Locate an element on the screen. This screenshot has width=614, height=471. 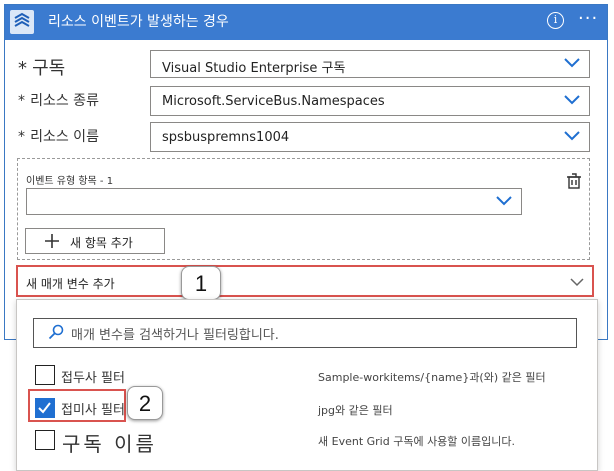
event-type-select is located at coordinates (274, 201).